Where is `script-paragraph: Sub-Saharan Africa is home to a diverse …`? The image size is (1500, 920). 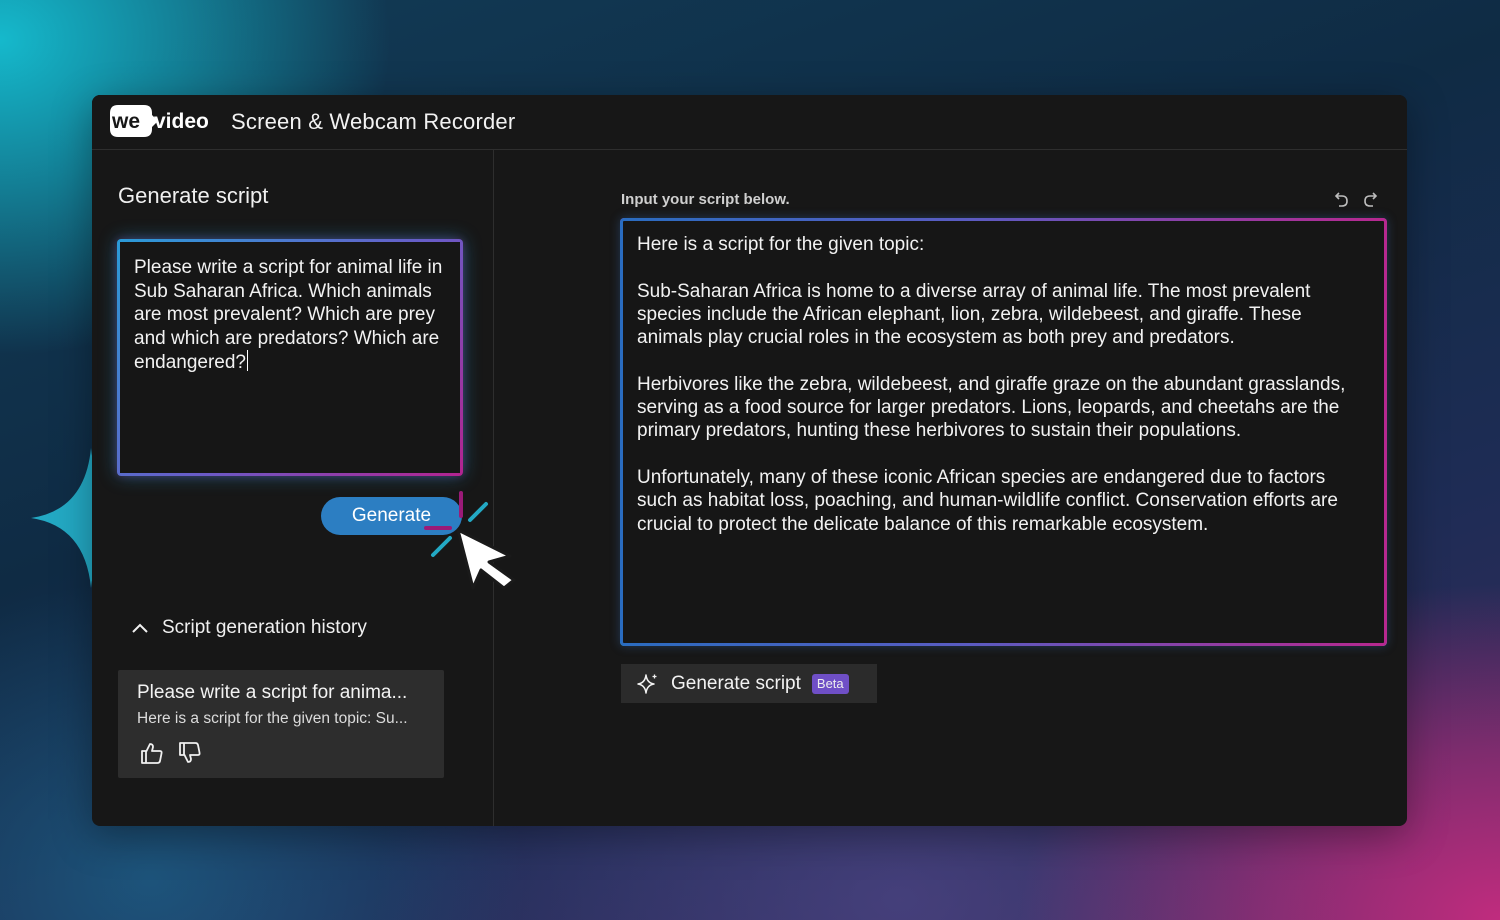
script-paragraph: Sub-Saharan Africa is home to a diverse … is located at coordinates (974, 314).